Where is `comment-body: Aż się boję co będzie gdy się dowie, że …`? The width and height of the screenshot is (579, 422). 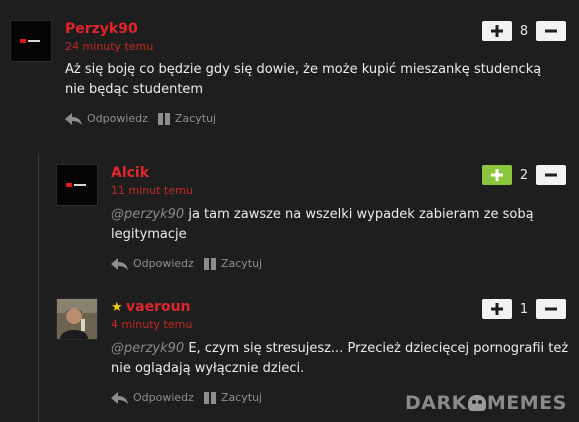 comment-body: Aż się boję co będzie gdy się dowie, że … is located at coordinates (303, 79).